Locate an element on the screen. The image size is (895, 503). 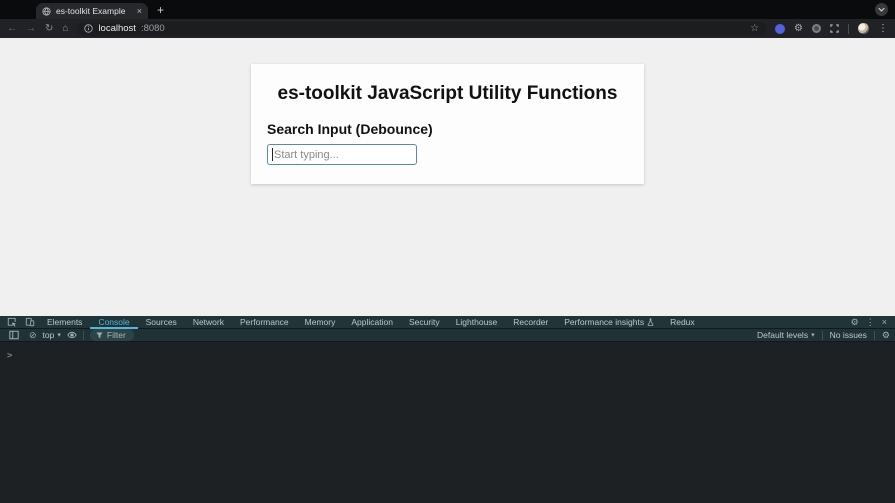
devtools-tab-lighthouse: Lighthouse is located at coordinates (477, 322).